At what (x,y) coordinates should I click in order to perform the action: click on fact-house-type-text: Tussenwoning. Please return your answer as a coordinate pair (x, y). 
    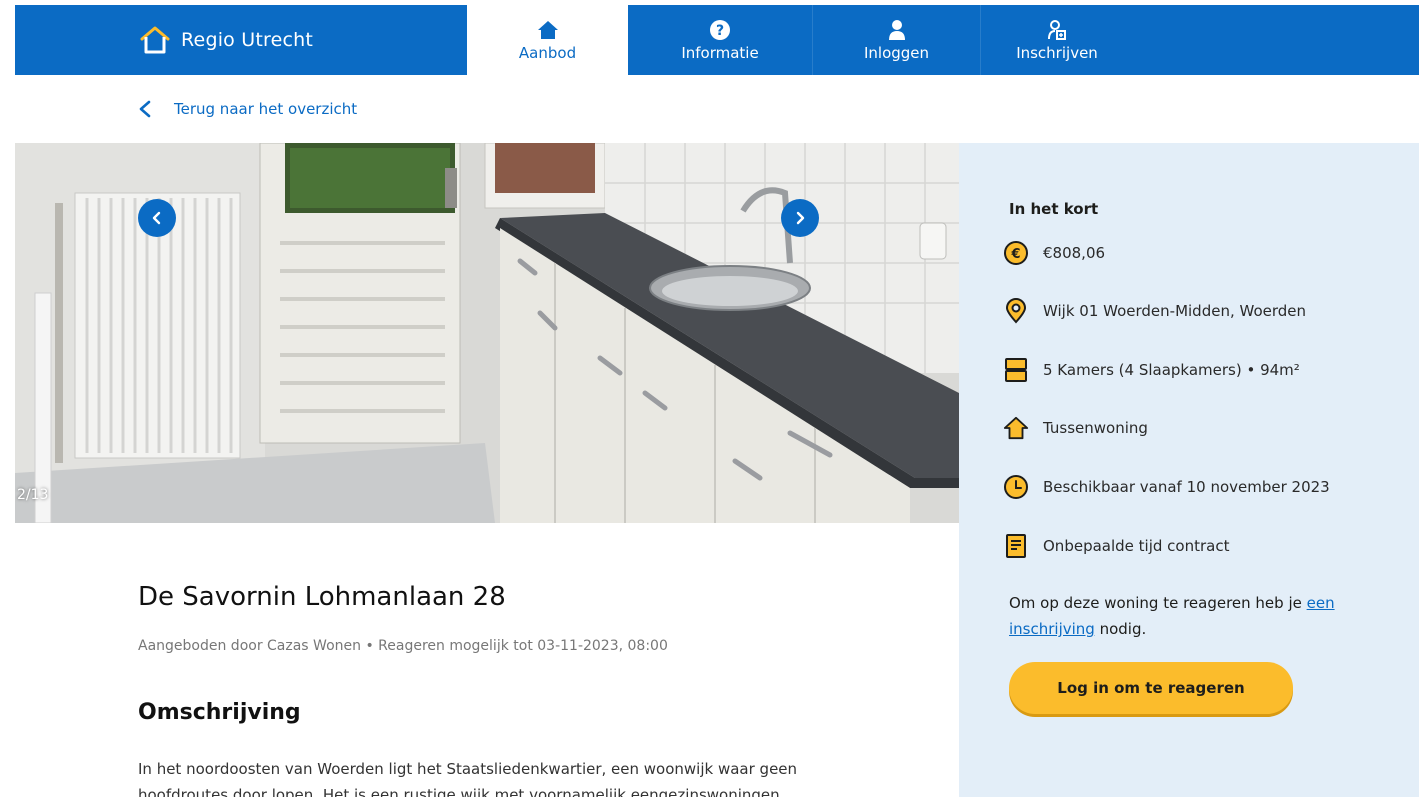
    Looking at the image, I should click on (1095, 428).